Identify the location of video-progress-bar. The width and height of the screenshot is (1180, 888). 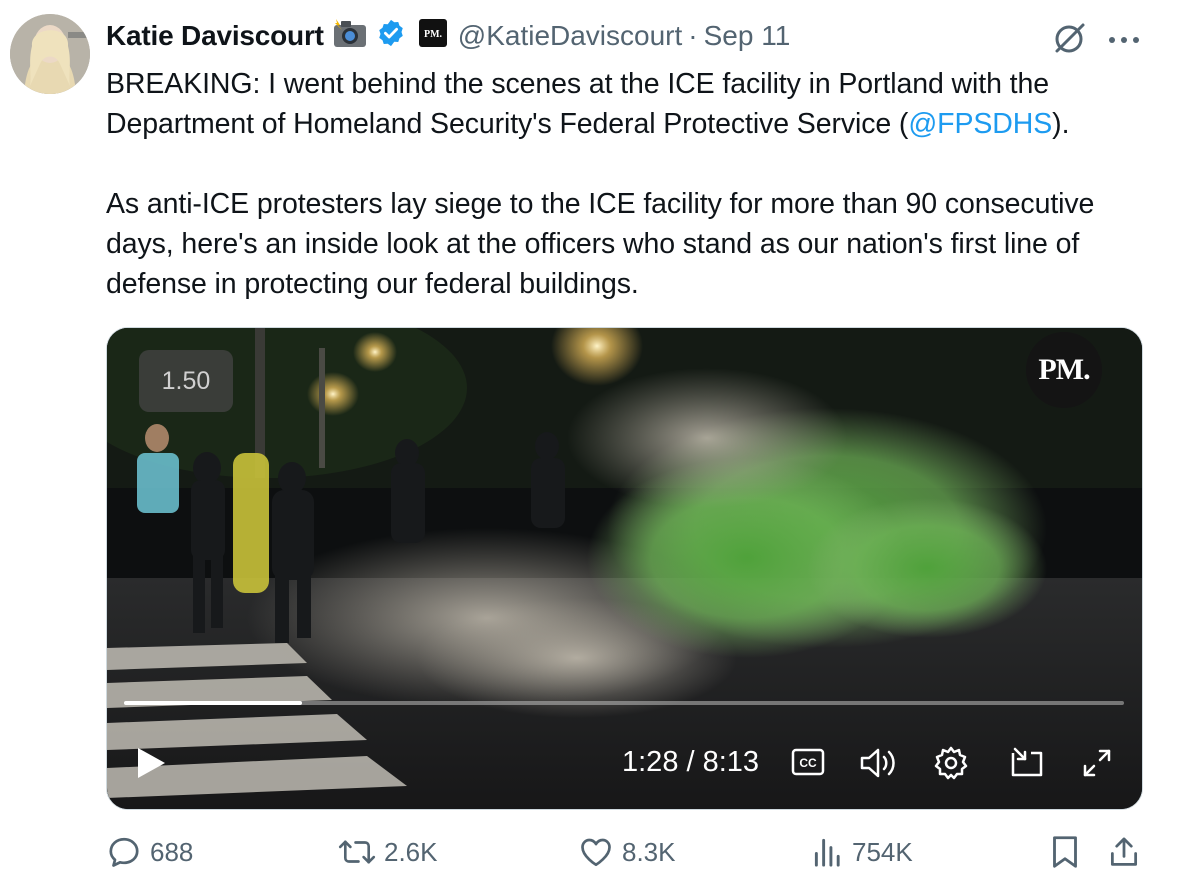
(624, 703).